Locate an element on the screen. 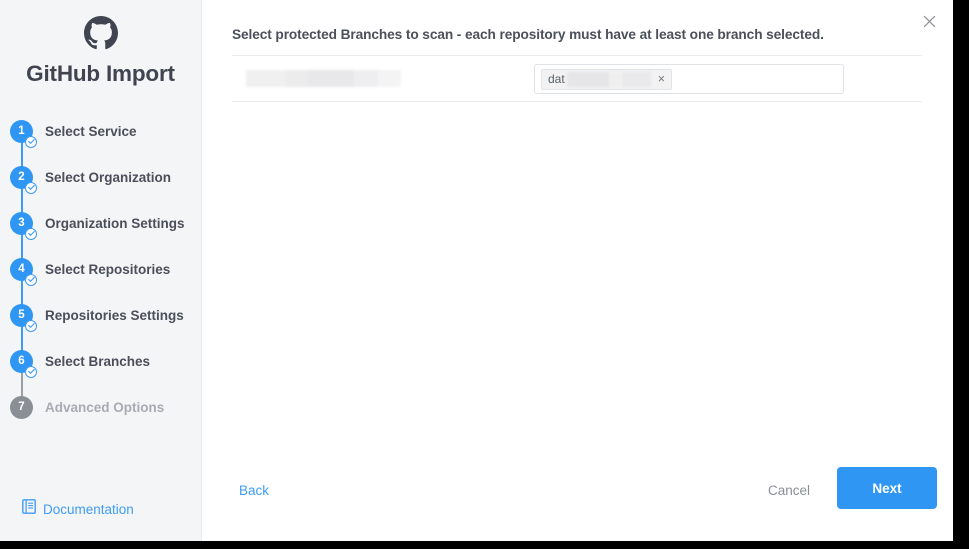  close-icon is located at coordinates (929, 21).